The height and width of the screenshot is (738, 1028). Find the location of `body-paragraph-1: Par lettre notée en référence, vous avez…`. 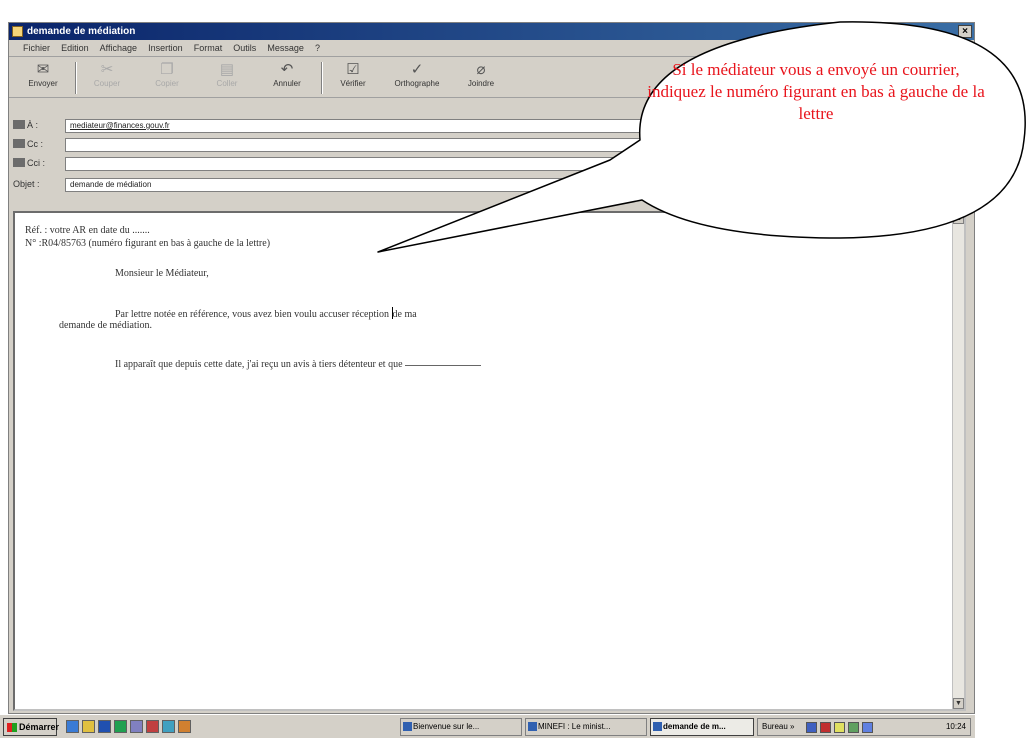

body-paragraph-1: Par lettre notée en référence, vous avez… is located at coordinates (266, 313).